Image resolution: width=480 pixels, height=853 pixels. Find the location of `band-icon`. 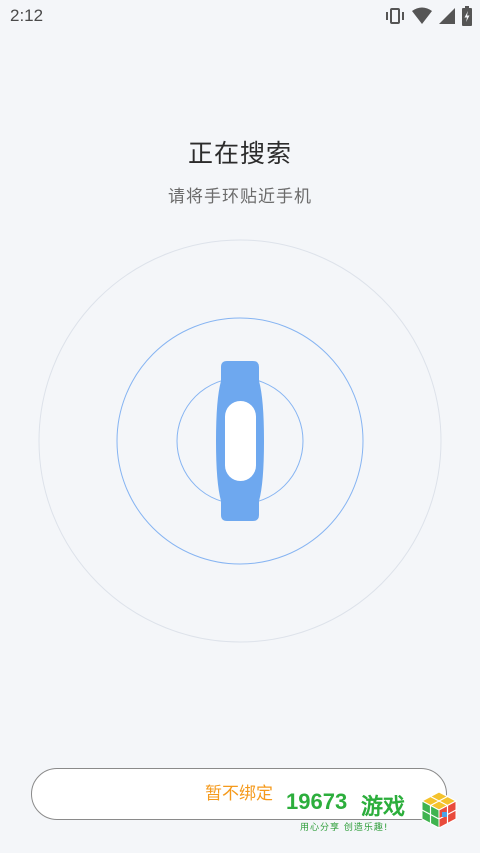

band-icon is located at coordinates (240, 441).